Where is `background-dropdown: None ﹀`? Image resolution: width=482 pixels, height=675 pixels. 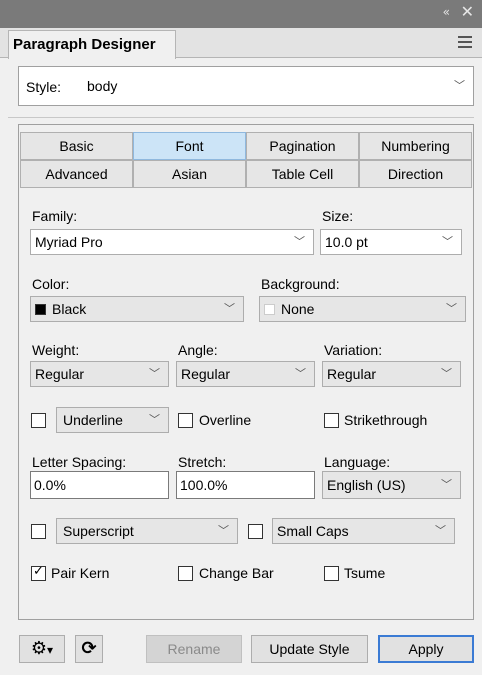 background-dropdown: None ﹀ is located at coordinates (362, 309).